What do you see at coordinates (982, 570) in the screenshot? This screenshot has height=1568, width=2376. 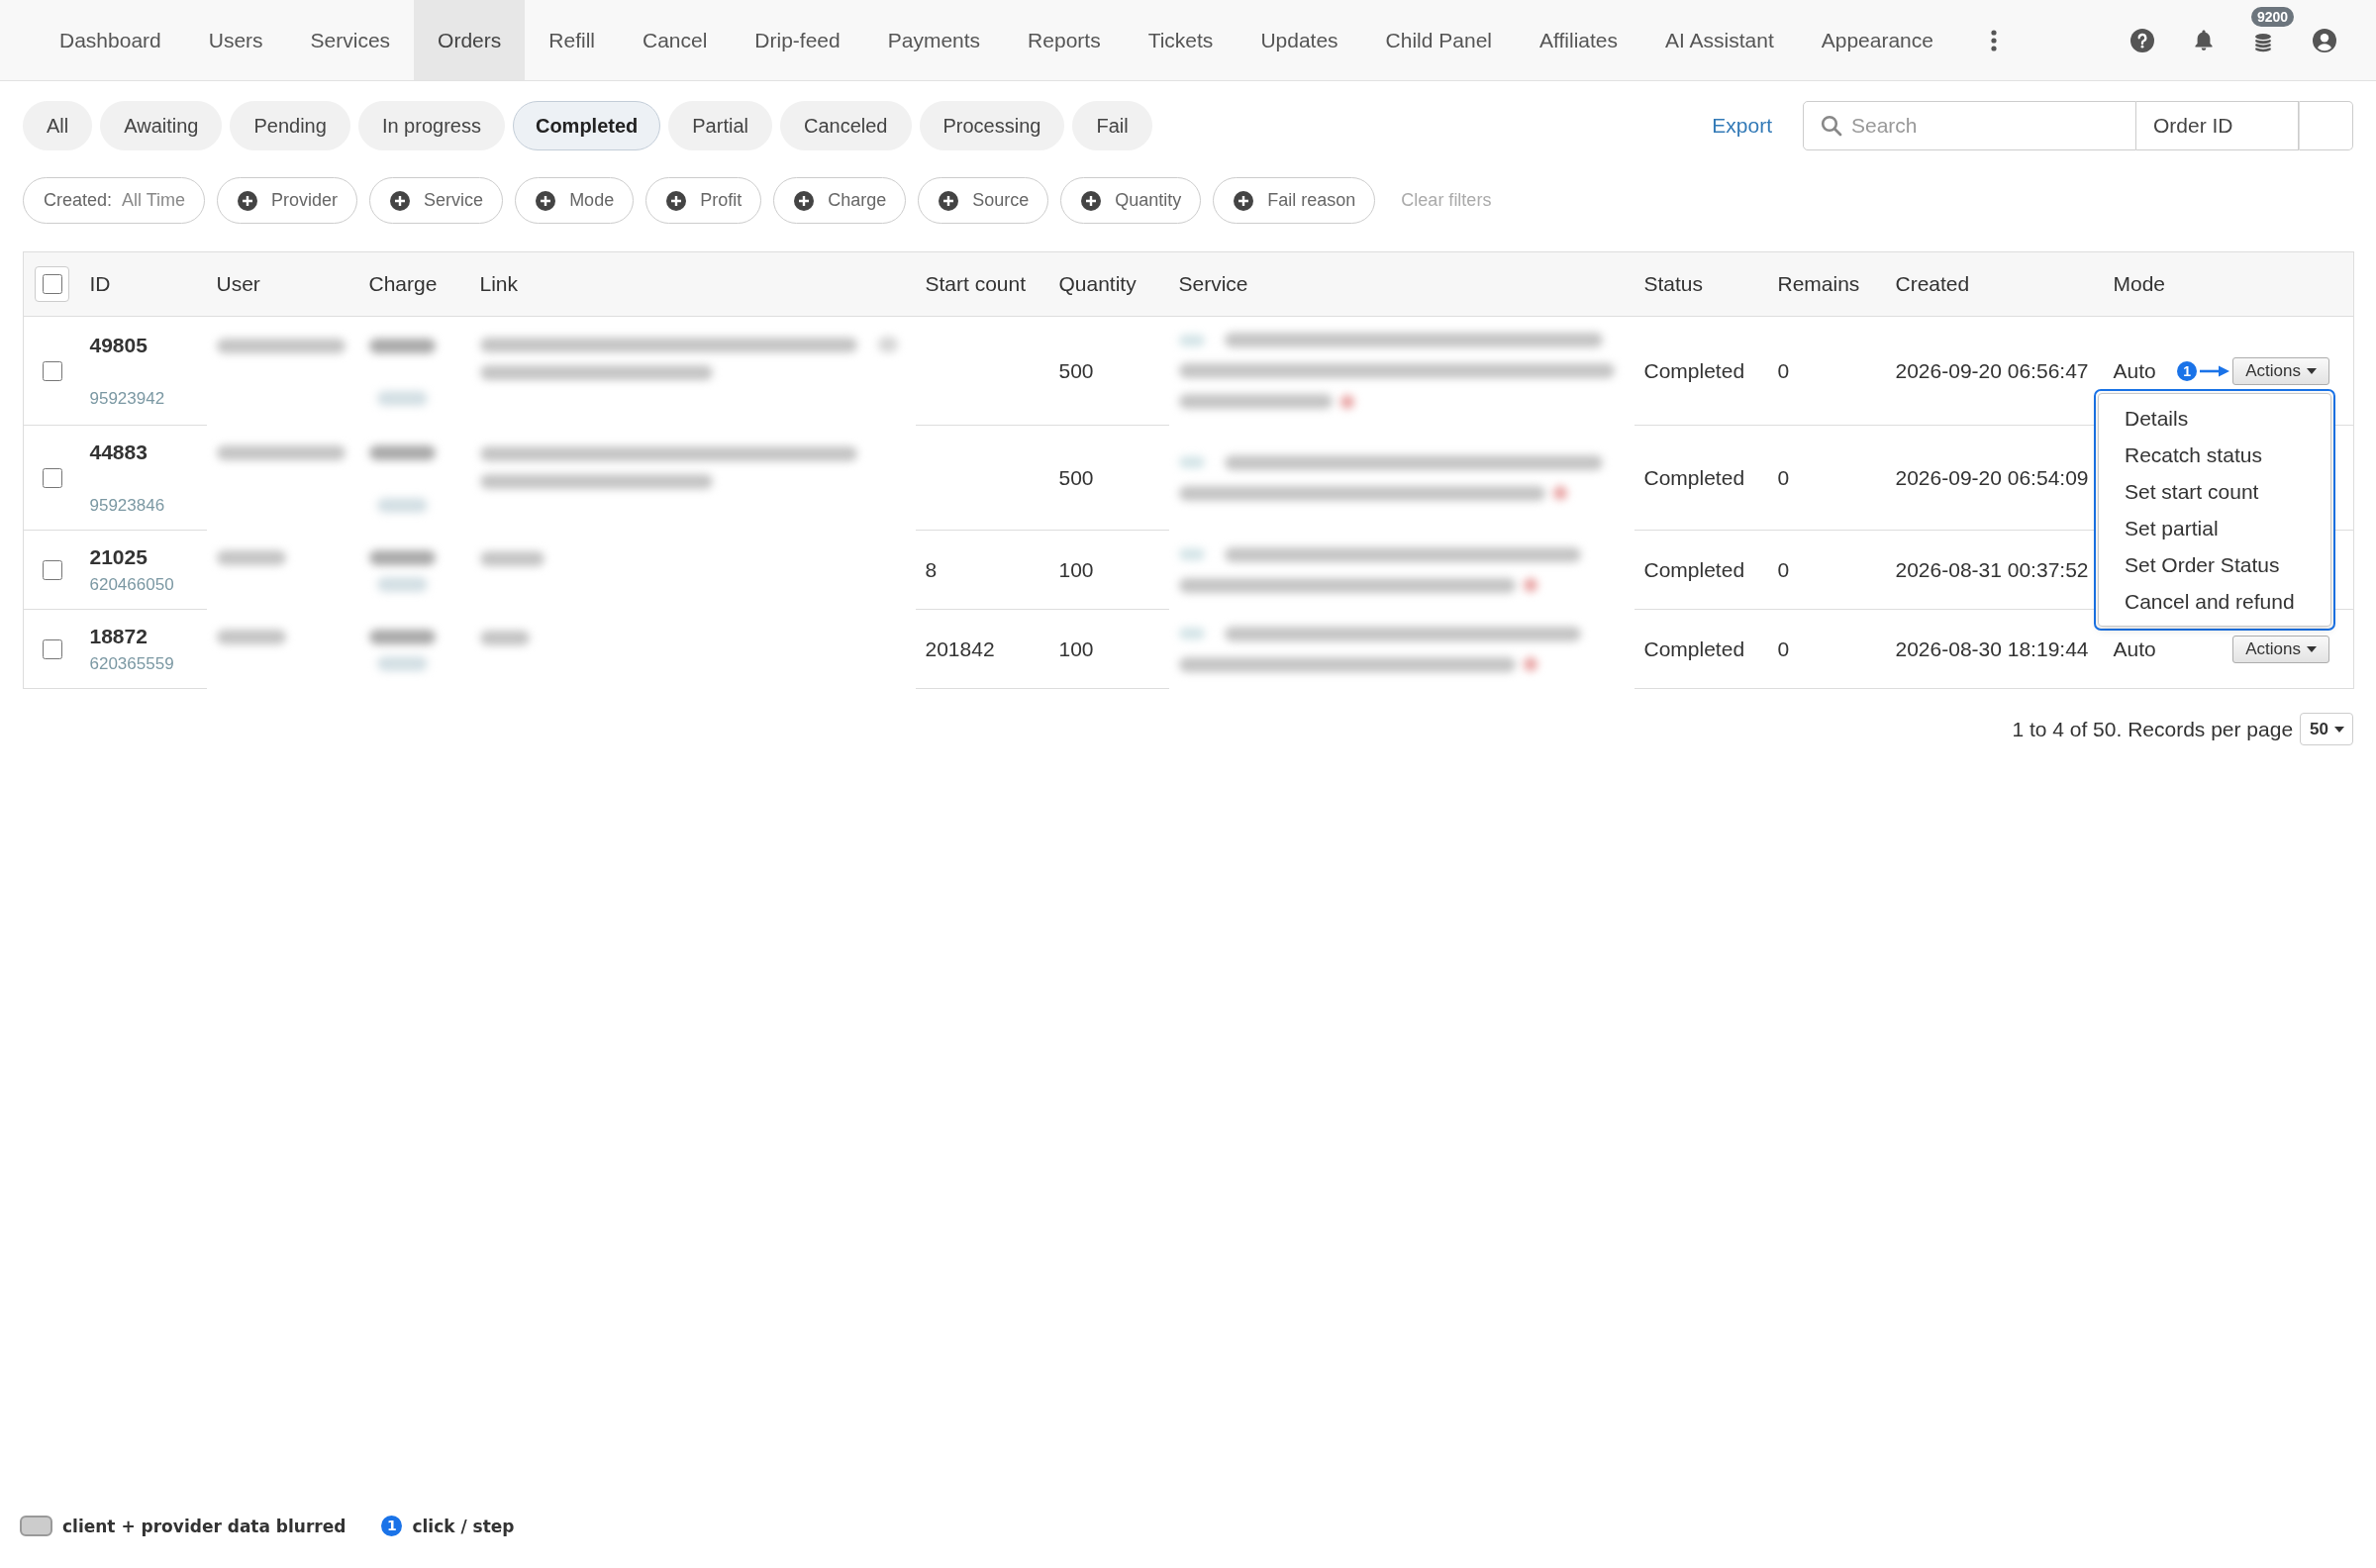 I see `table-cell: 8` at bounding box center [982, 570].